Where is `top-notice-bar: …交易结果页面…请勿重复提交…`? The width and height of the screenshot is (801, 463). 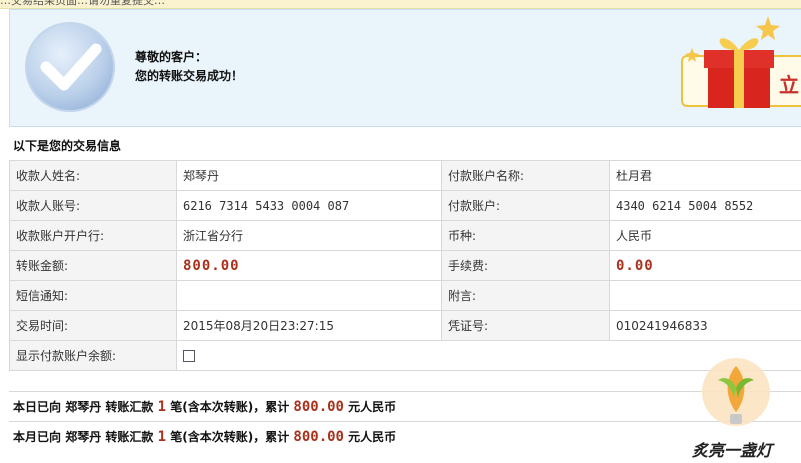
top-notice-bar: …交易结果页面…请勿重复提交… is located at coordinates (400, 4).